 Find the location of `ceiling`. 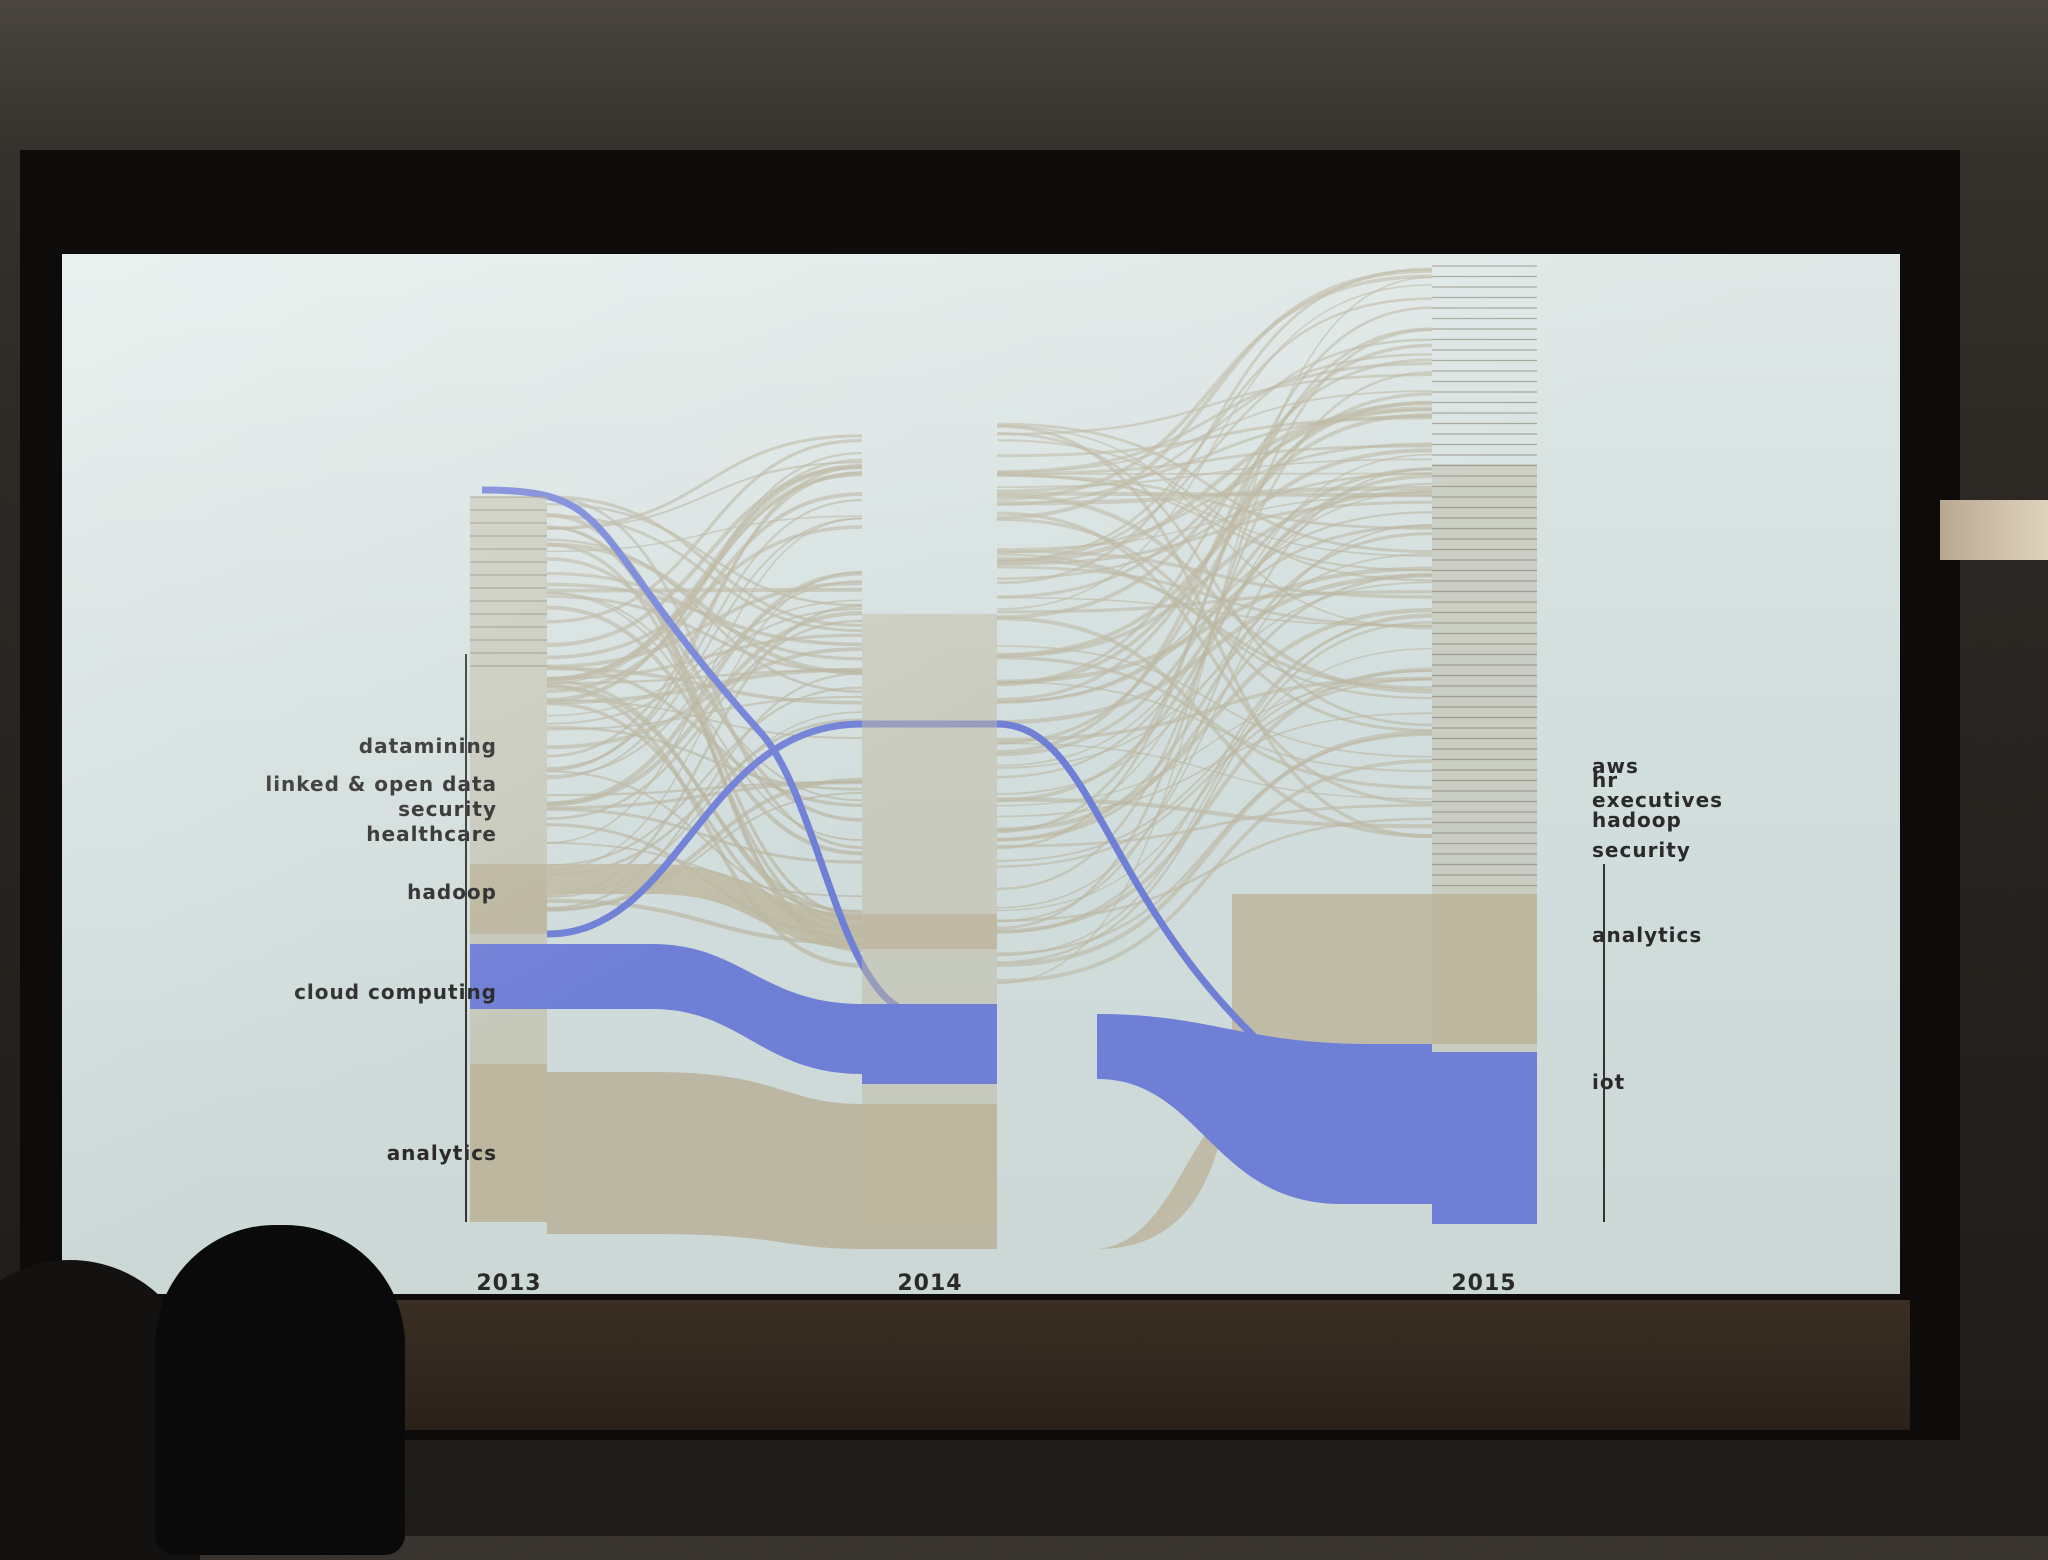

ceiling is located at coordinates (1024, 75).